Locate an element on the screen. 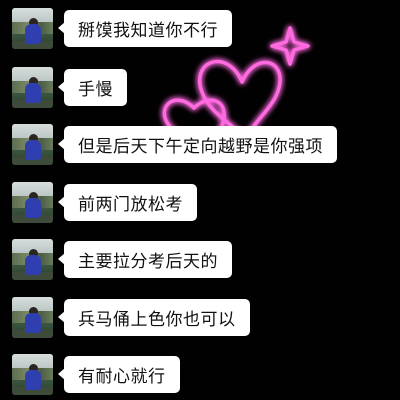 The width and height of the screenshot is (400, 400). message-row: 前两门放松考 is located at coordinates (104, 202).